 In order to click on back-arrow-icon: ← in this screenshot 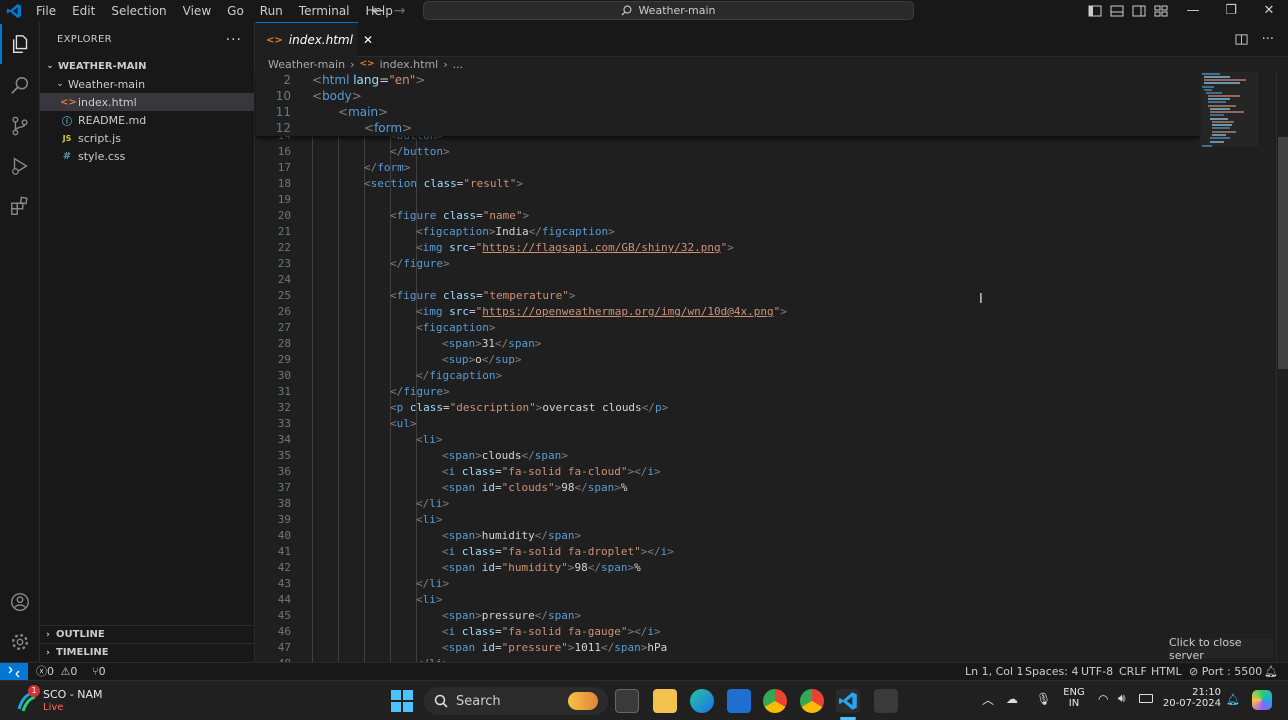, I will do `click(378, 11)`.